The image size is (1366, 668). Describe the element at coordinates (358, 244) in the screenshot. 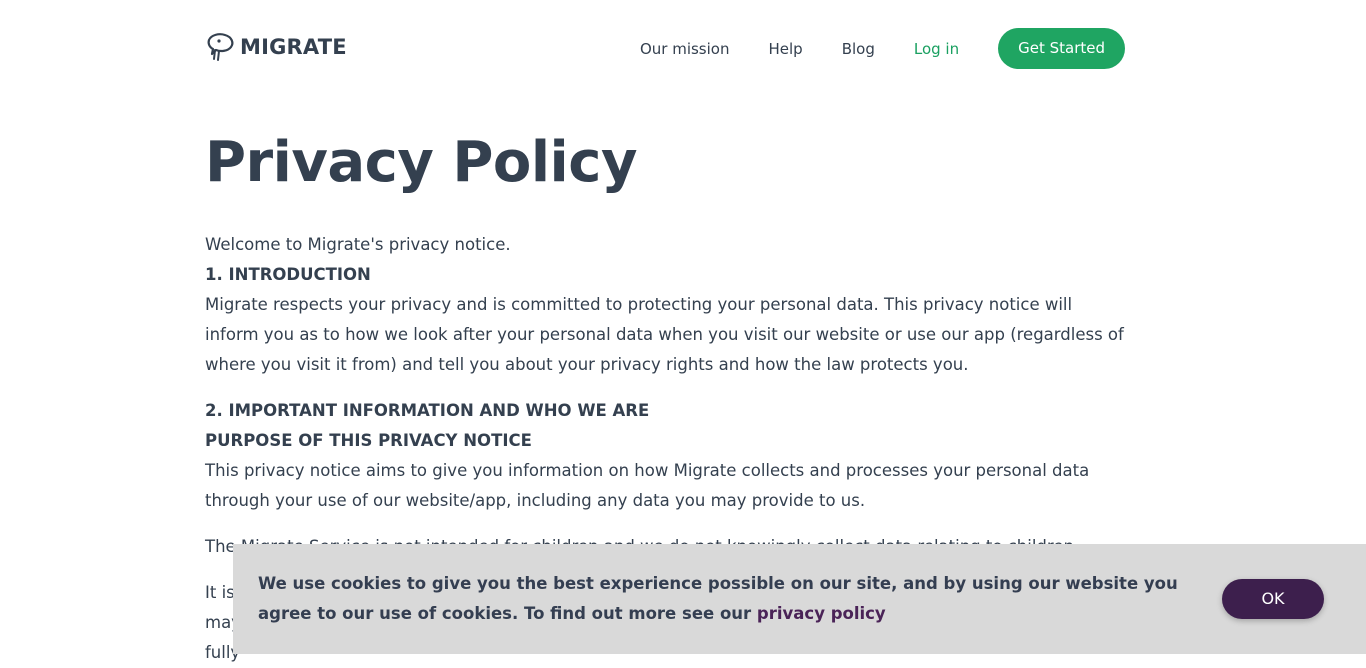

I see `welcome-text: Welcome to Migrate's privacy notice.` at that location.